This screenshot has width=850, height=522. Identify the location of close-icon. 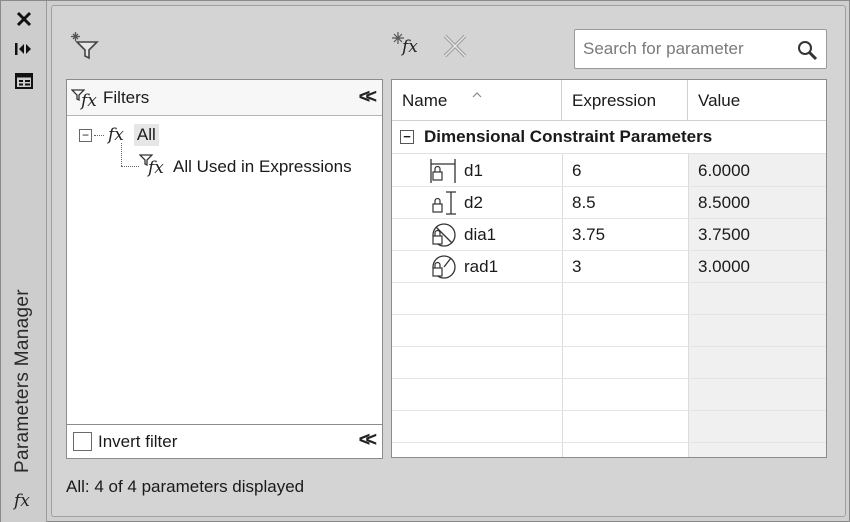
(24, 19).